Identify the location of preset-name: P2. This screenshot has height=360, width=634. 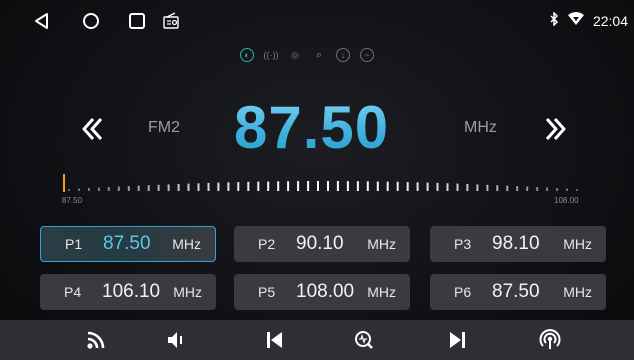
(267, 244).